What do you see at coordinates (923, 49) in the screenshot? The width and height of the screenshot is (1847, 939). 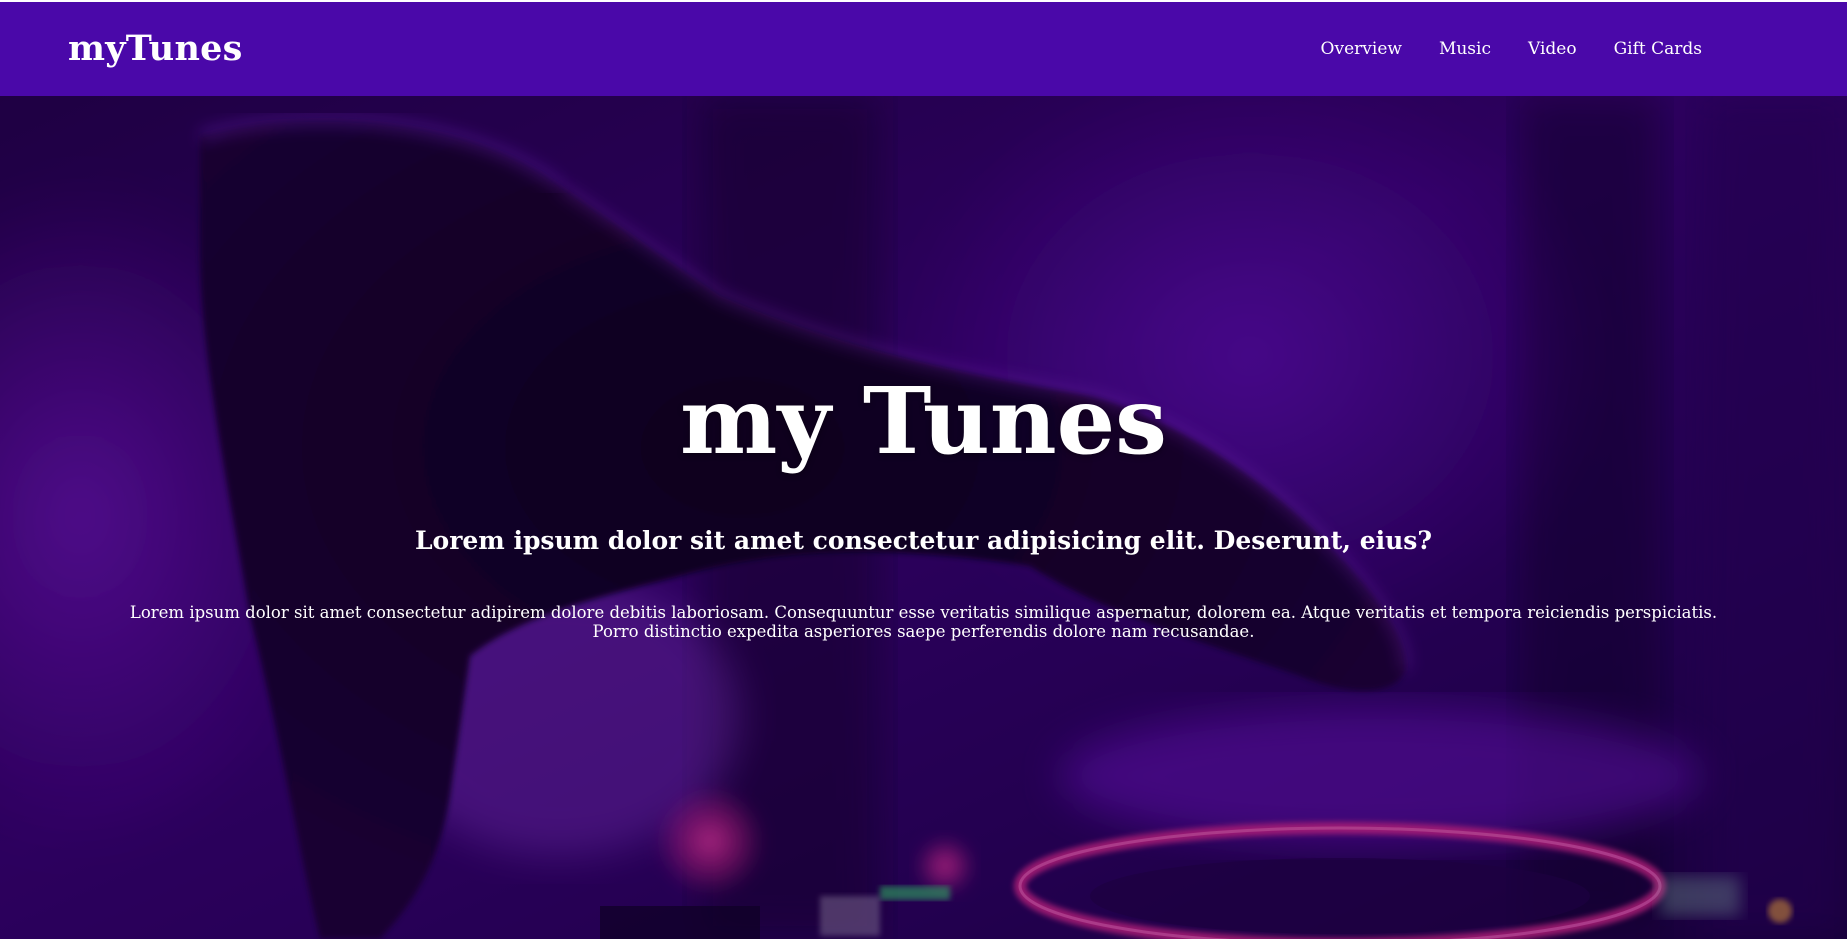 I see `top-navbar: myTunes Overview Music Video Gift Cards` at bounding box center [923, 49].